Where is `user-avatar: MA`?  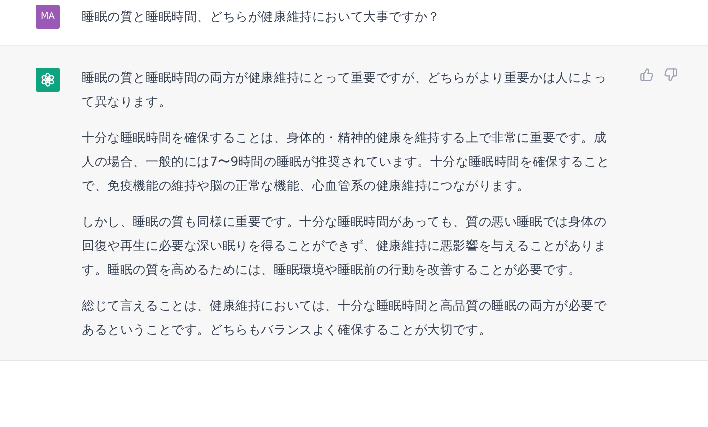 user-avatar: MA is located at coordinates (48, 17).